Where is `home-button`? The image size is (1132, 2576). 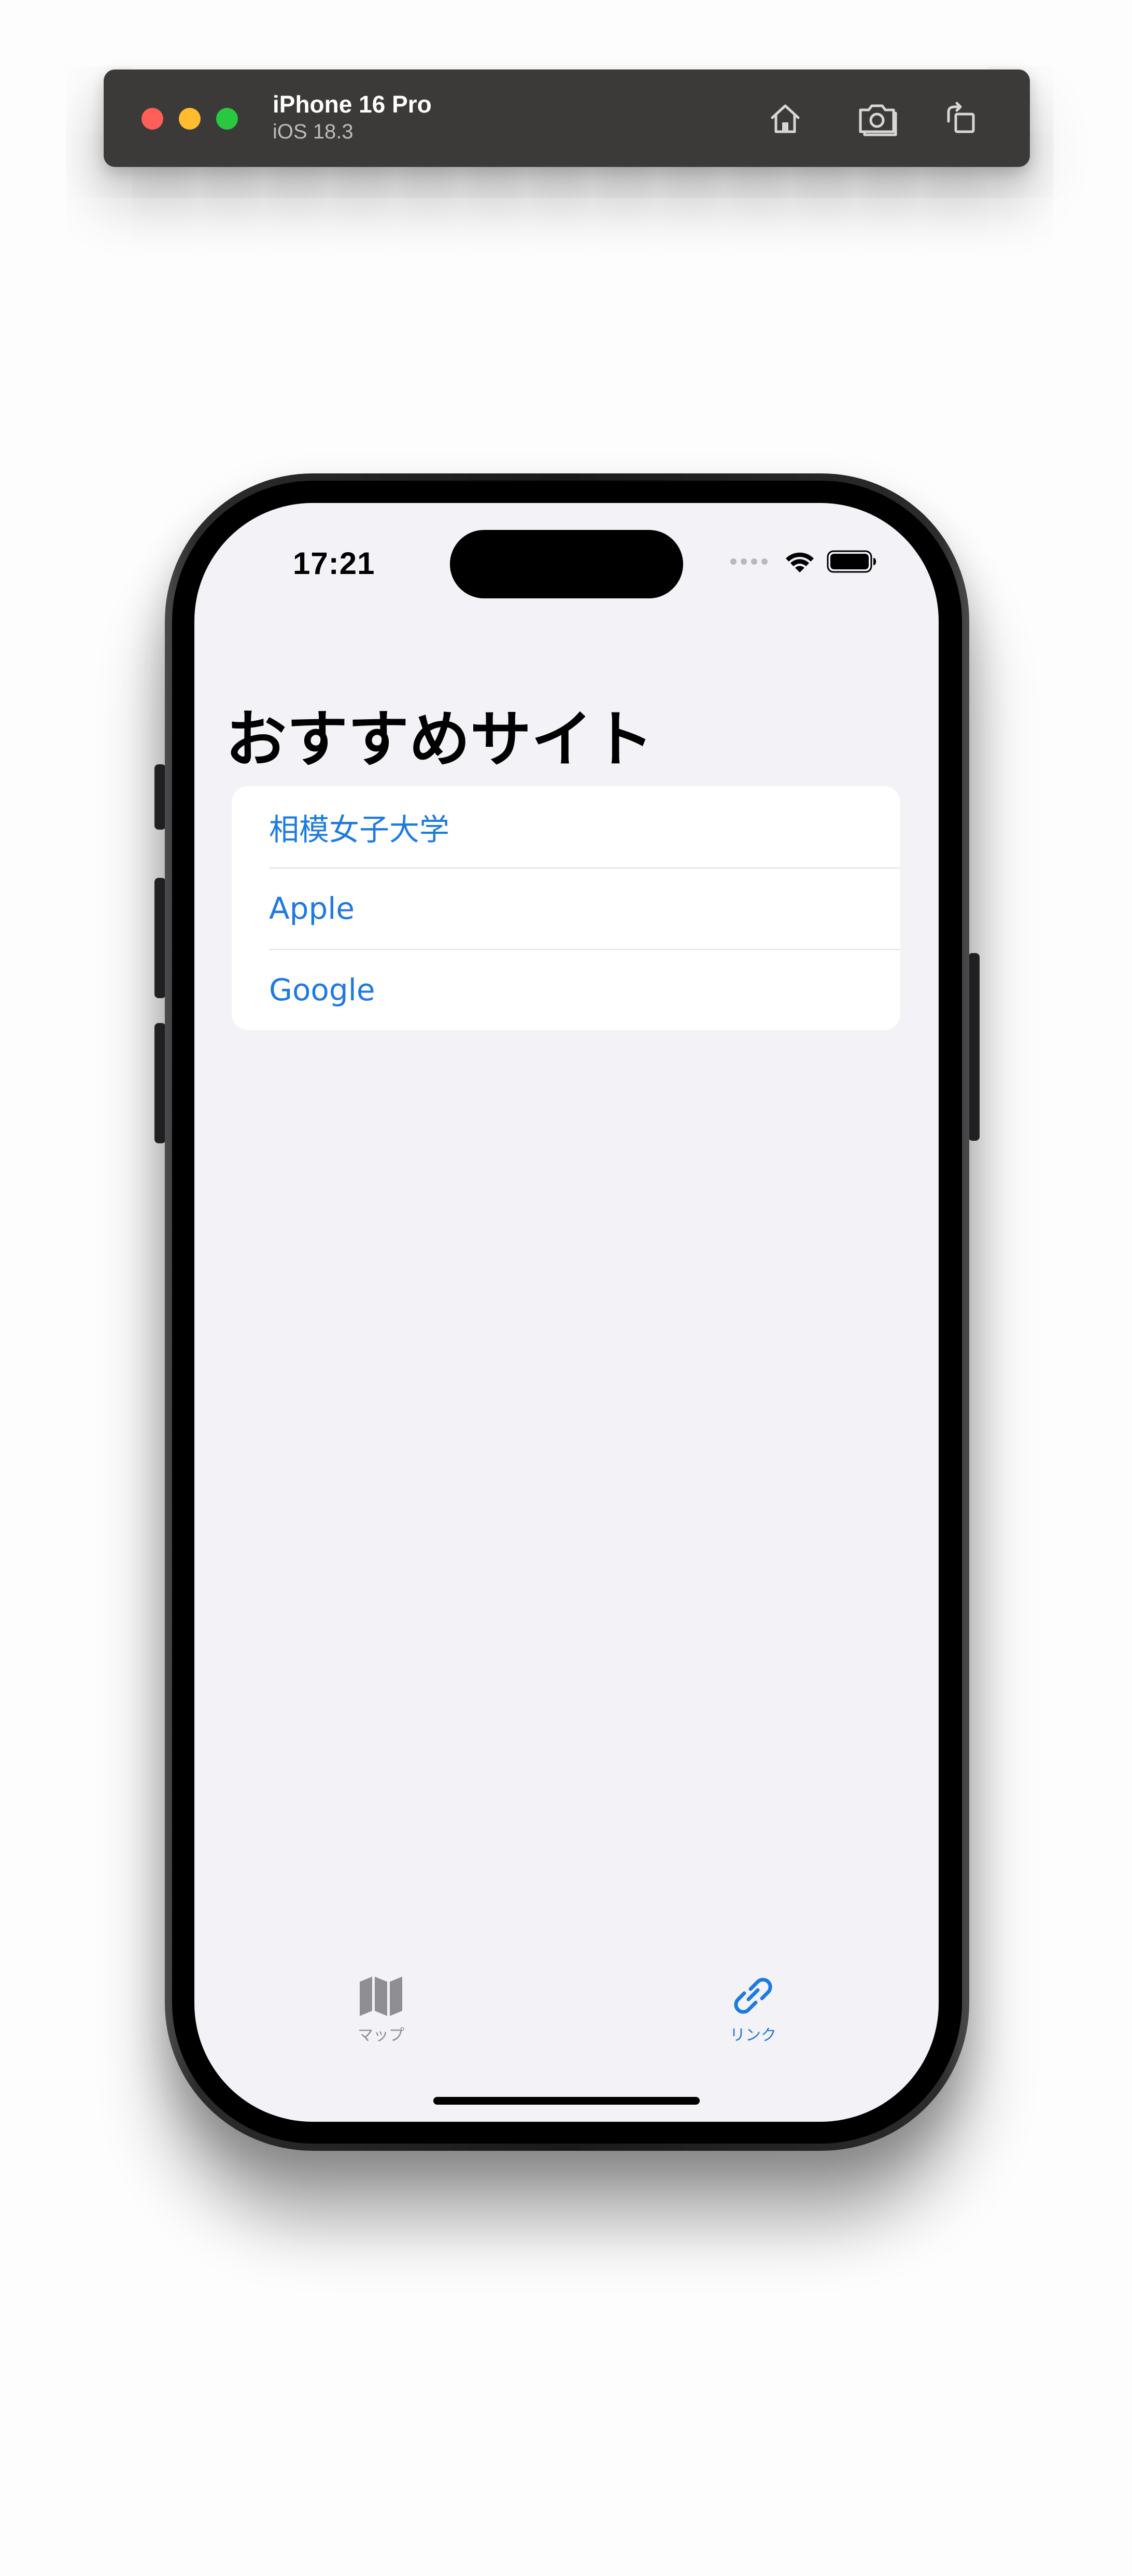
home-button is located at coordinates (786, 118).